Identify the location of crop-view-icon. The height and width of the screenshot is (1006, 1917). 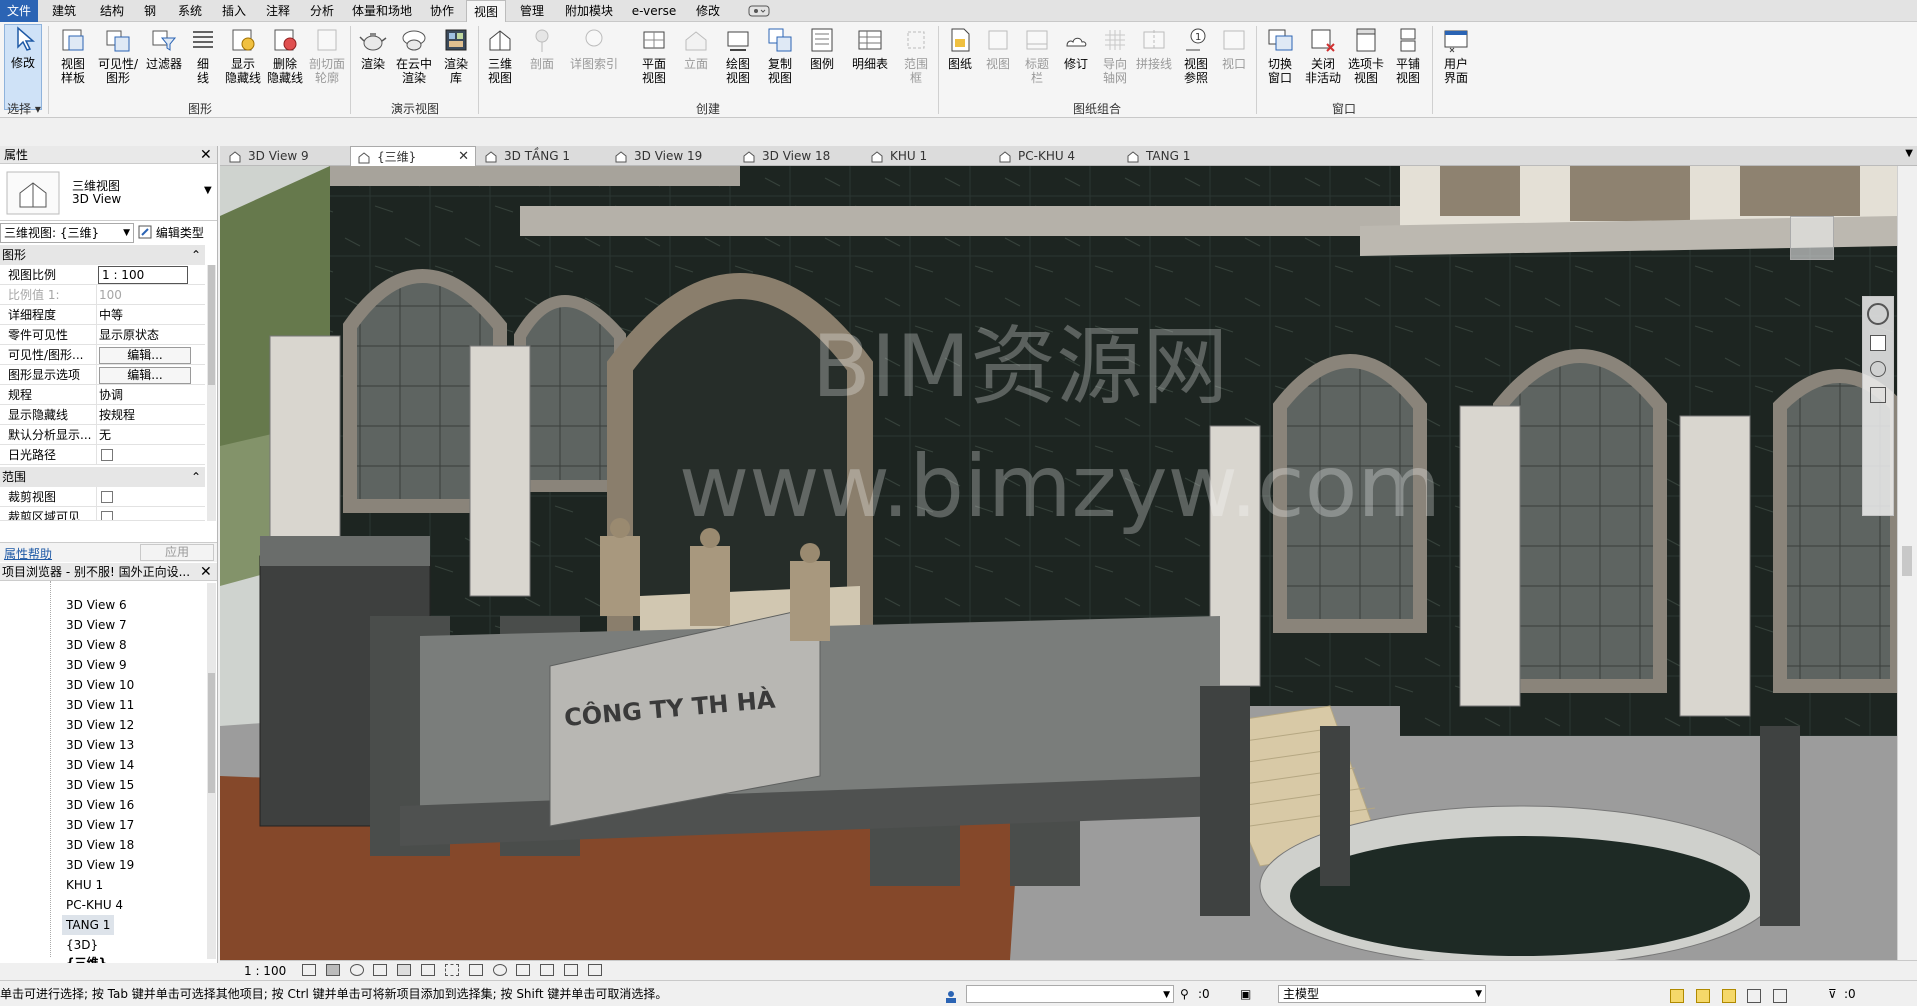
(428, 970).